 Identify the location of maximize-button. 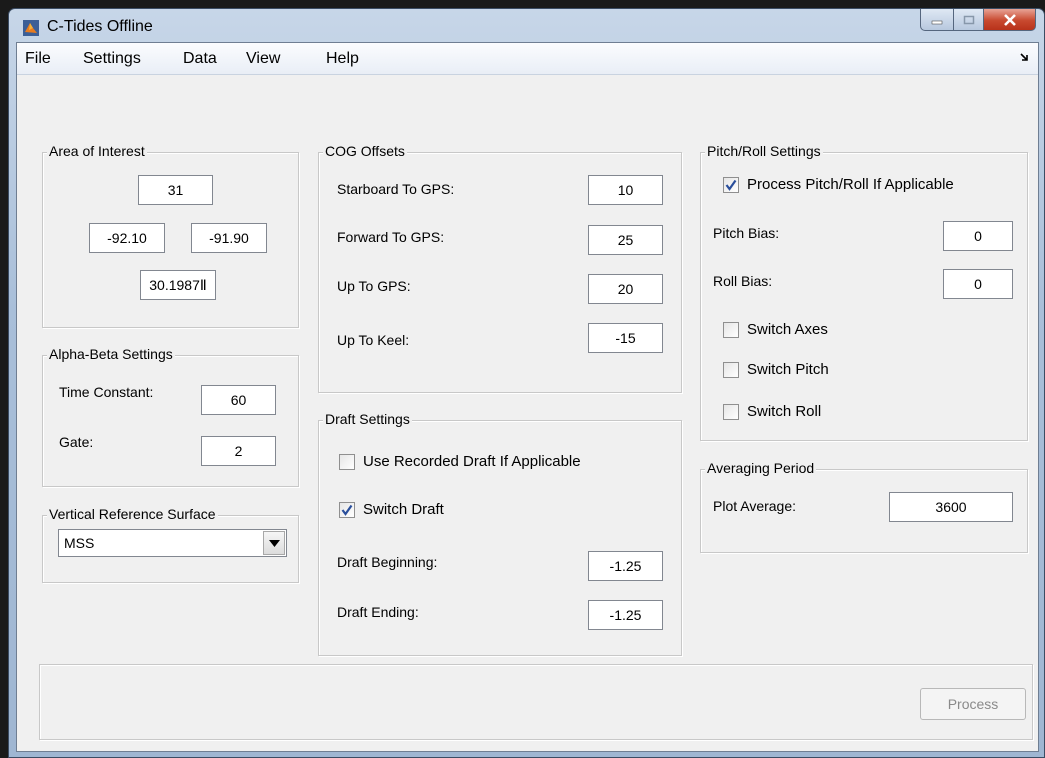
(969, 20).